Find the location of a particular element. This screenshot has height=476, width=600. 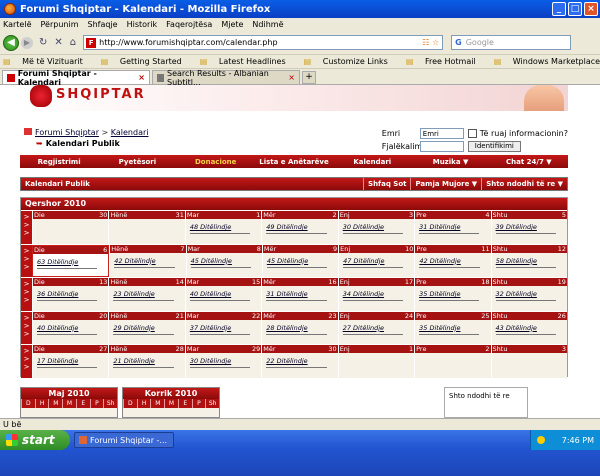

calendar-day: Die 30 is located at coordinates (70, 227).